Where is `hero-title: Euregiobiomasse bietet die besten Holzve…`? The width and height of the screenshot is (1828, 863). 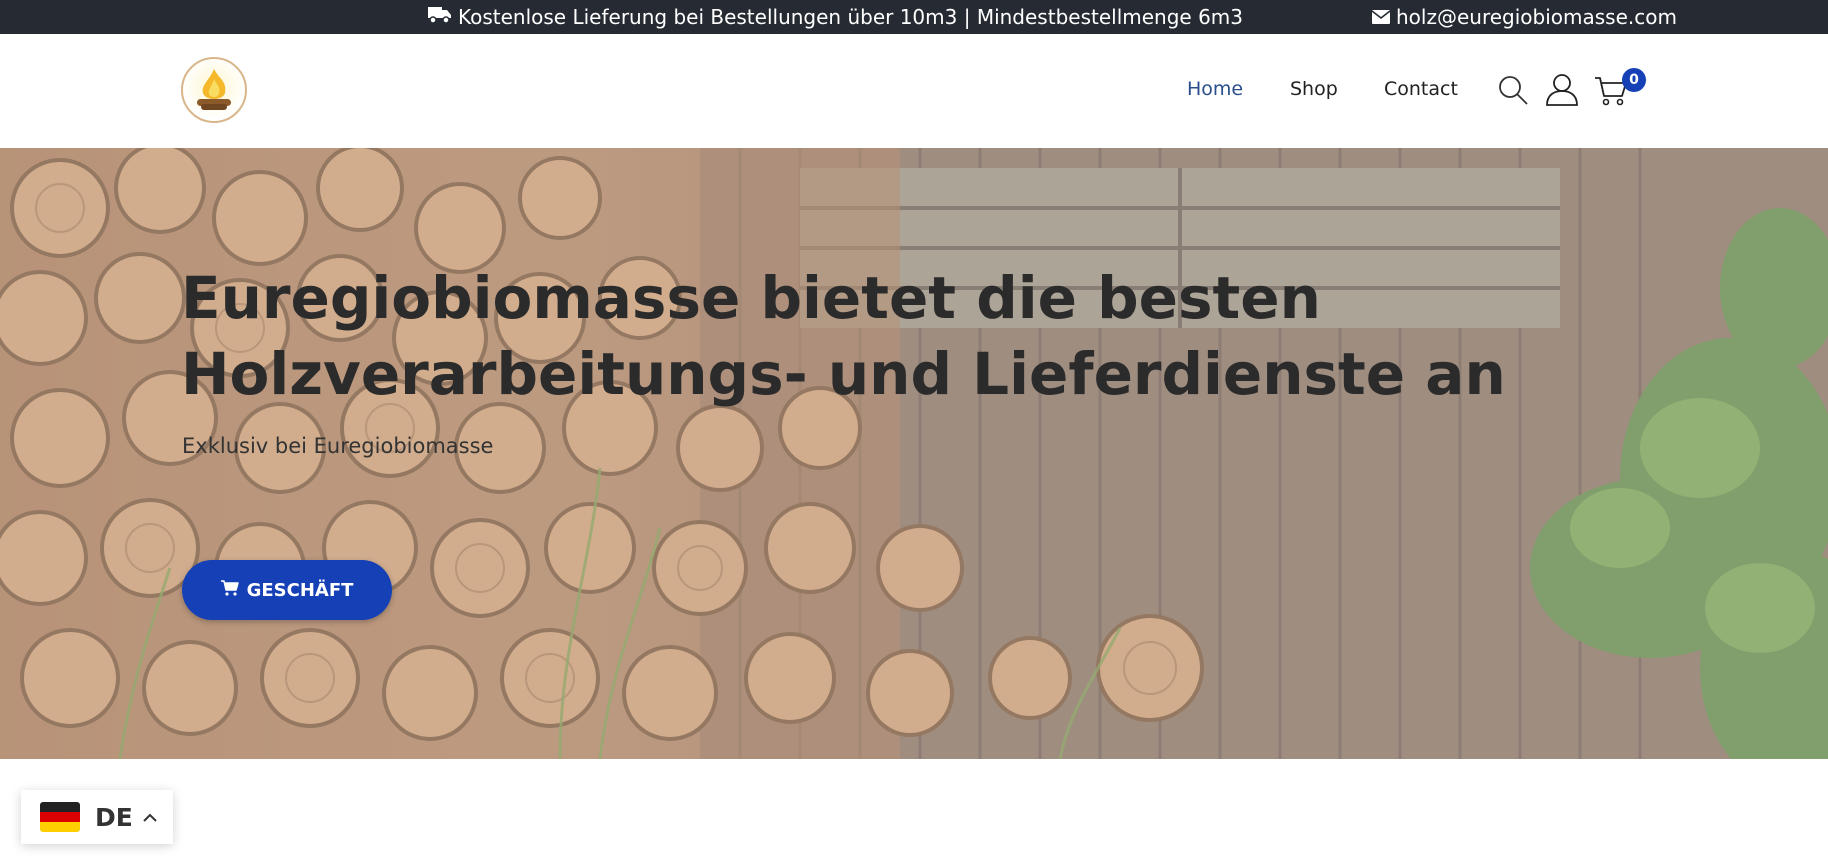 hero-title: Euregiobiomasse bietet die besten Holzve… is located at coordinates (843, 336).